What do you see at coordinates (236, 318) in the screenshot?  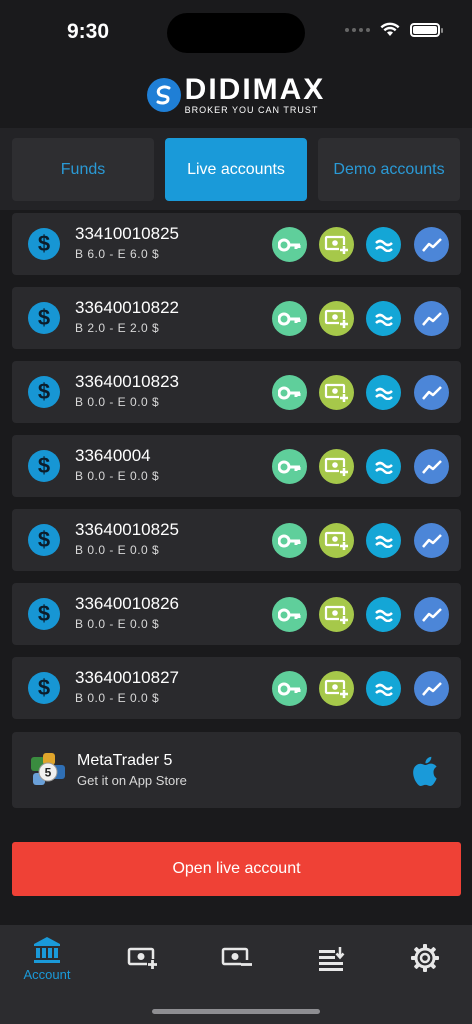 I see `account-row: $33640010822 B 2.0 - E 2.0 $` at bounding box center [236, 318].